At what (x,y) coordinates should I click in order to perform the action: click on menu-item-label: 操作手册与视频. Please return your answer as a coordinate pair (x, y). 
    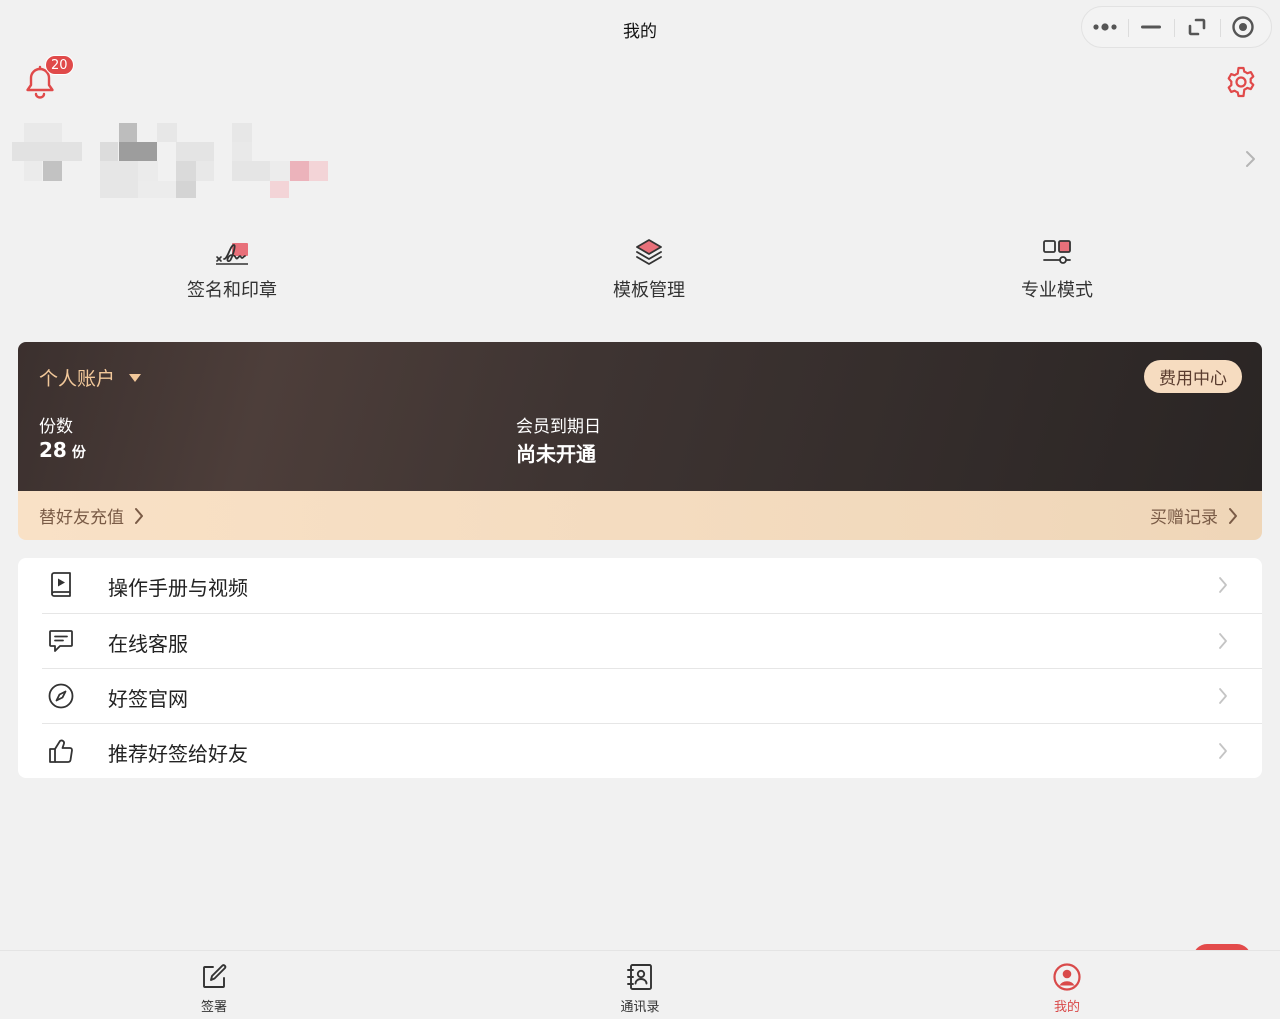
    Looking at the image, I should click on (178, 588).